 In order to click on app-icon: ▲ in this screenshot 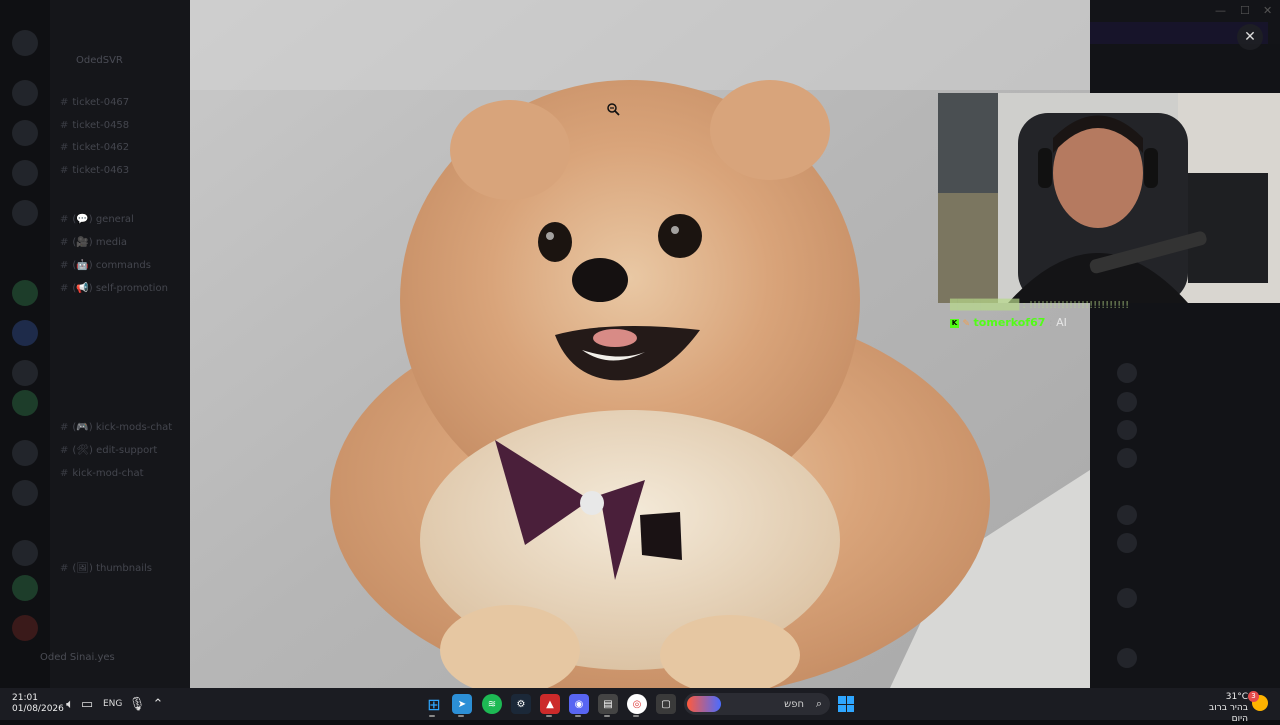, I will do `click(550, 704)`.